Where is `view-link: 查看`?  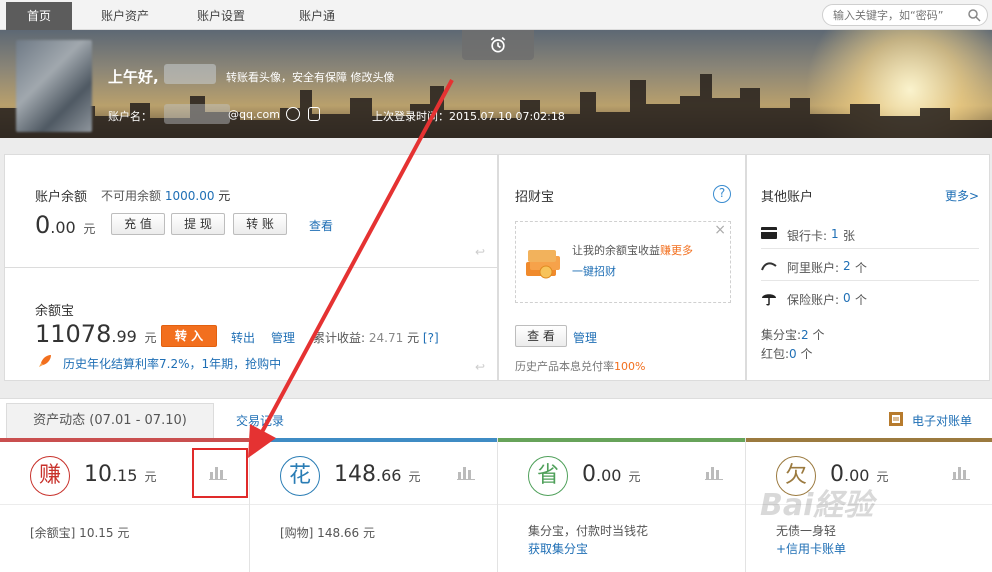 view-link: 查看 is located at coordinates (321, 225).